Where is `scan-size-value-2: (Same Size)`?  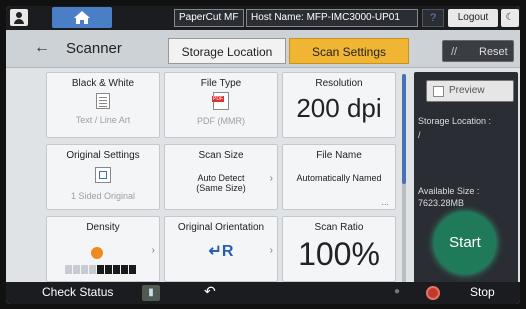 scan-size-value-2: (Same Size) is located at coordinates (221, 188).